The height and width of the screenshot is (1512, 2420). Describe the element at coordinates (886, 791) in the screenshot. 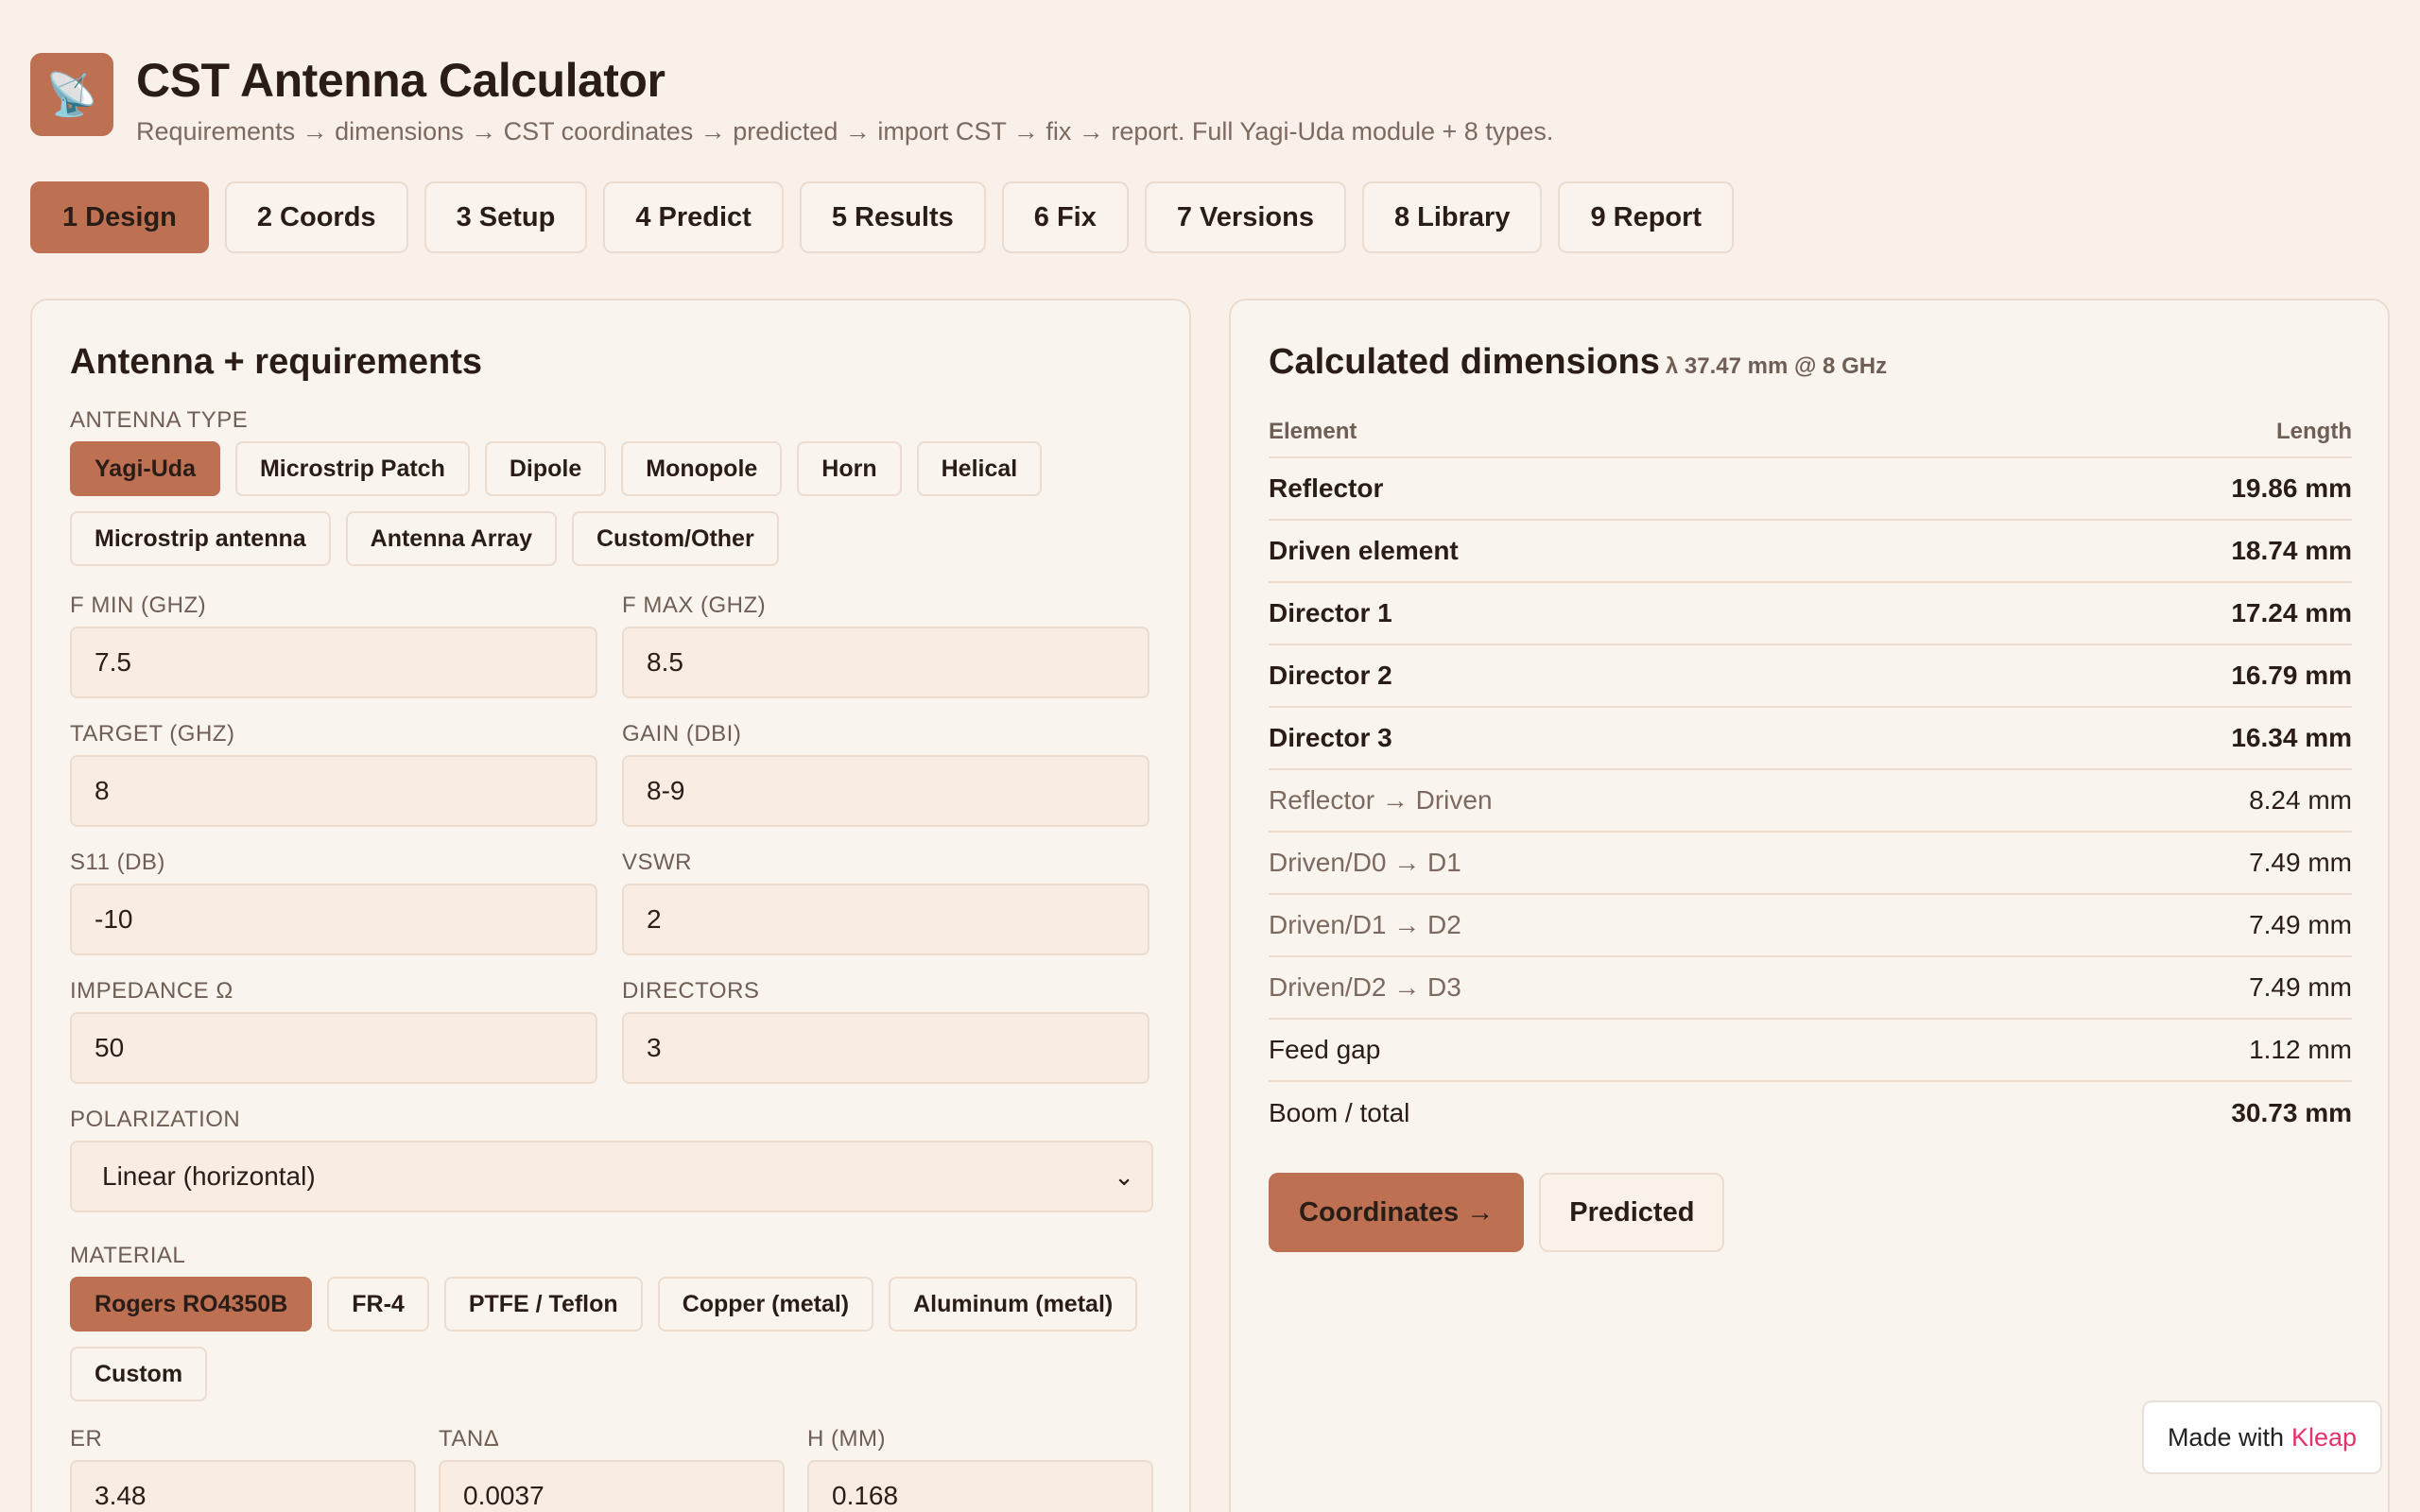

I see `gain-input: 8-9` at that location.